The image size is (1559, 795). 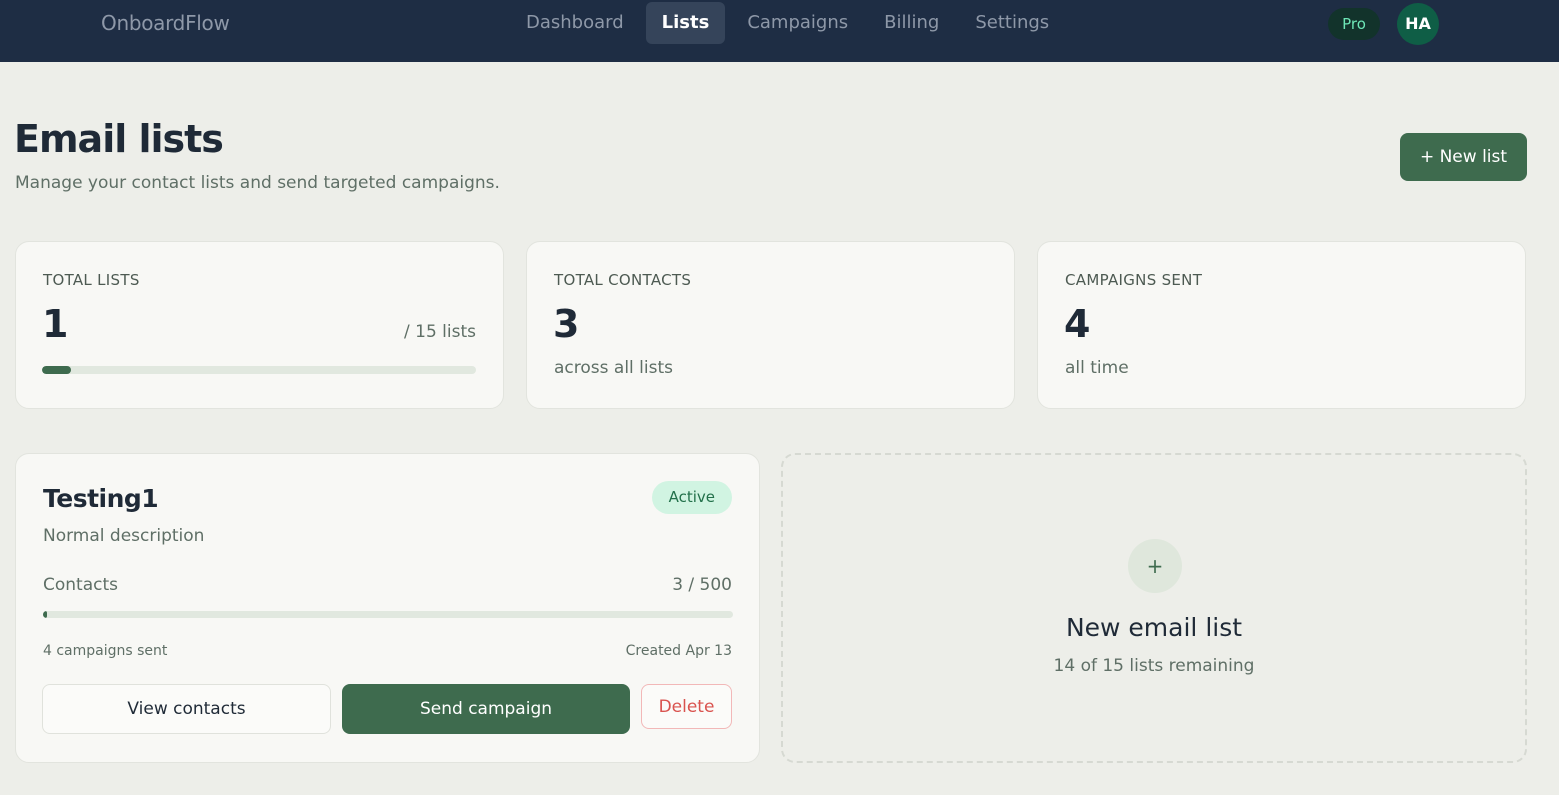 I want to click on created-date: Created Apr 13, so click(x=678, y=651).